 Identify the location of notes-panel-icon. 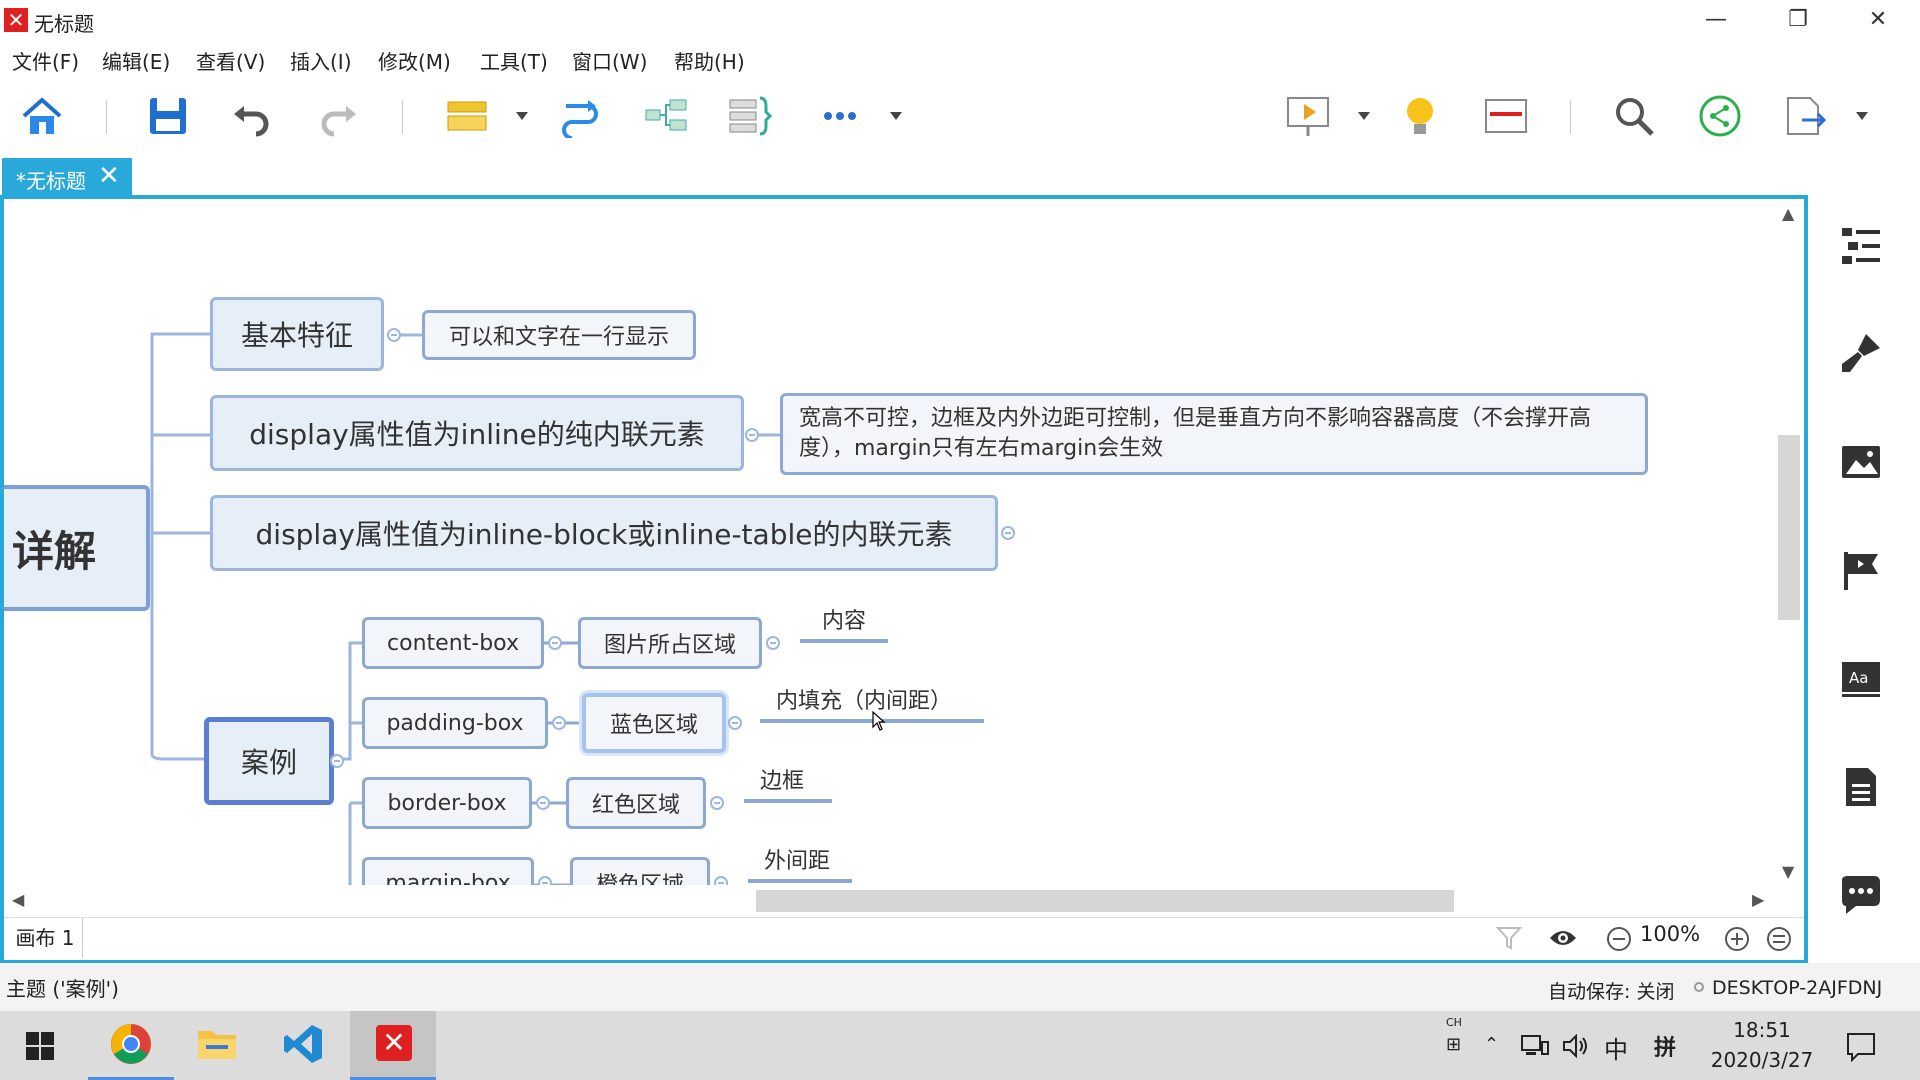
(1861, 787).